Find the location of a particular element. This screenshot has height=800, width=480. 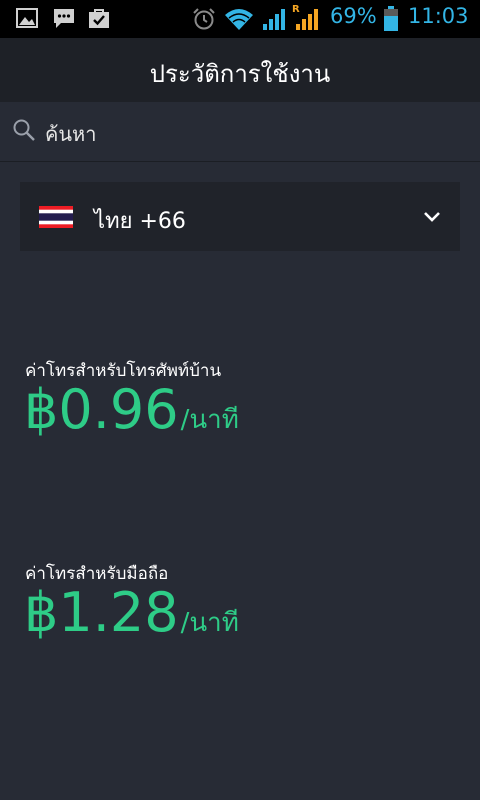

gallery-icon is located at coordinates (27, 18).